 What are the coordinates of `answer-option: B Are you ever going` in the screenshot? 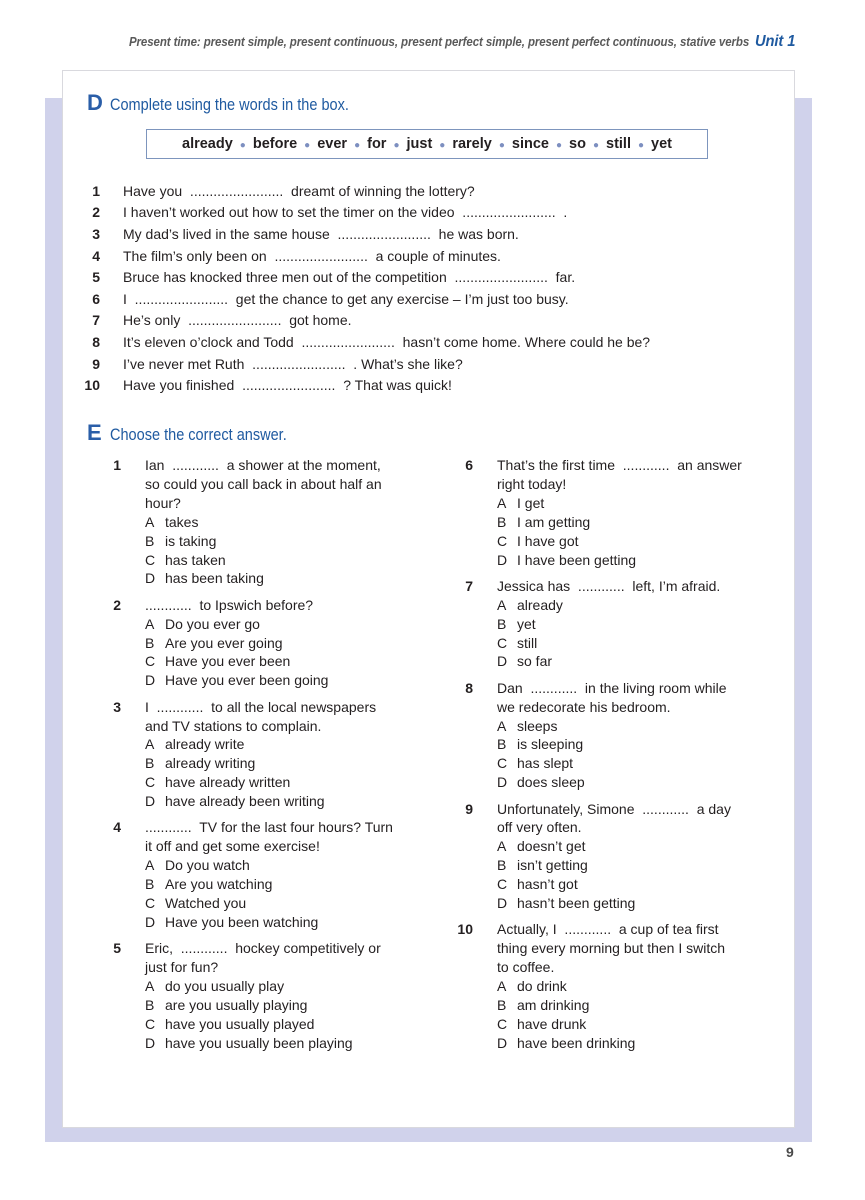 It's located at (288, 643).